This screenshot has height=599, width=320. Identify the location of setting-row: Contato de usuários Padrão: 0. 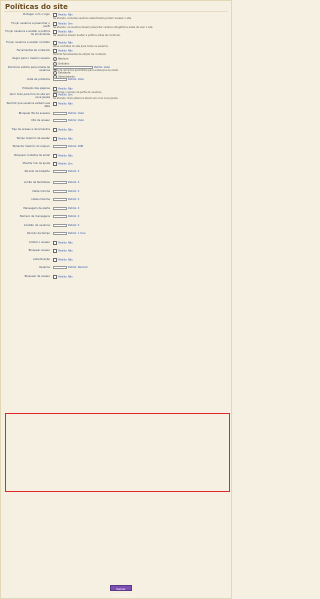
(117, 228).